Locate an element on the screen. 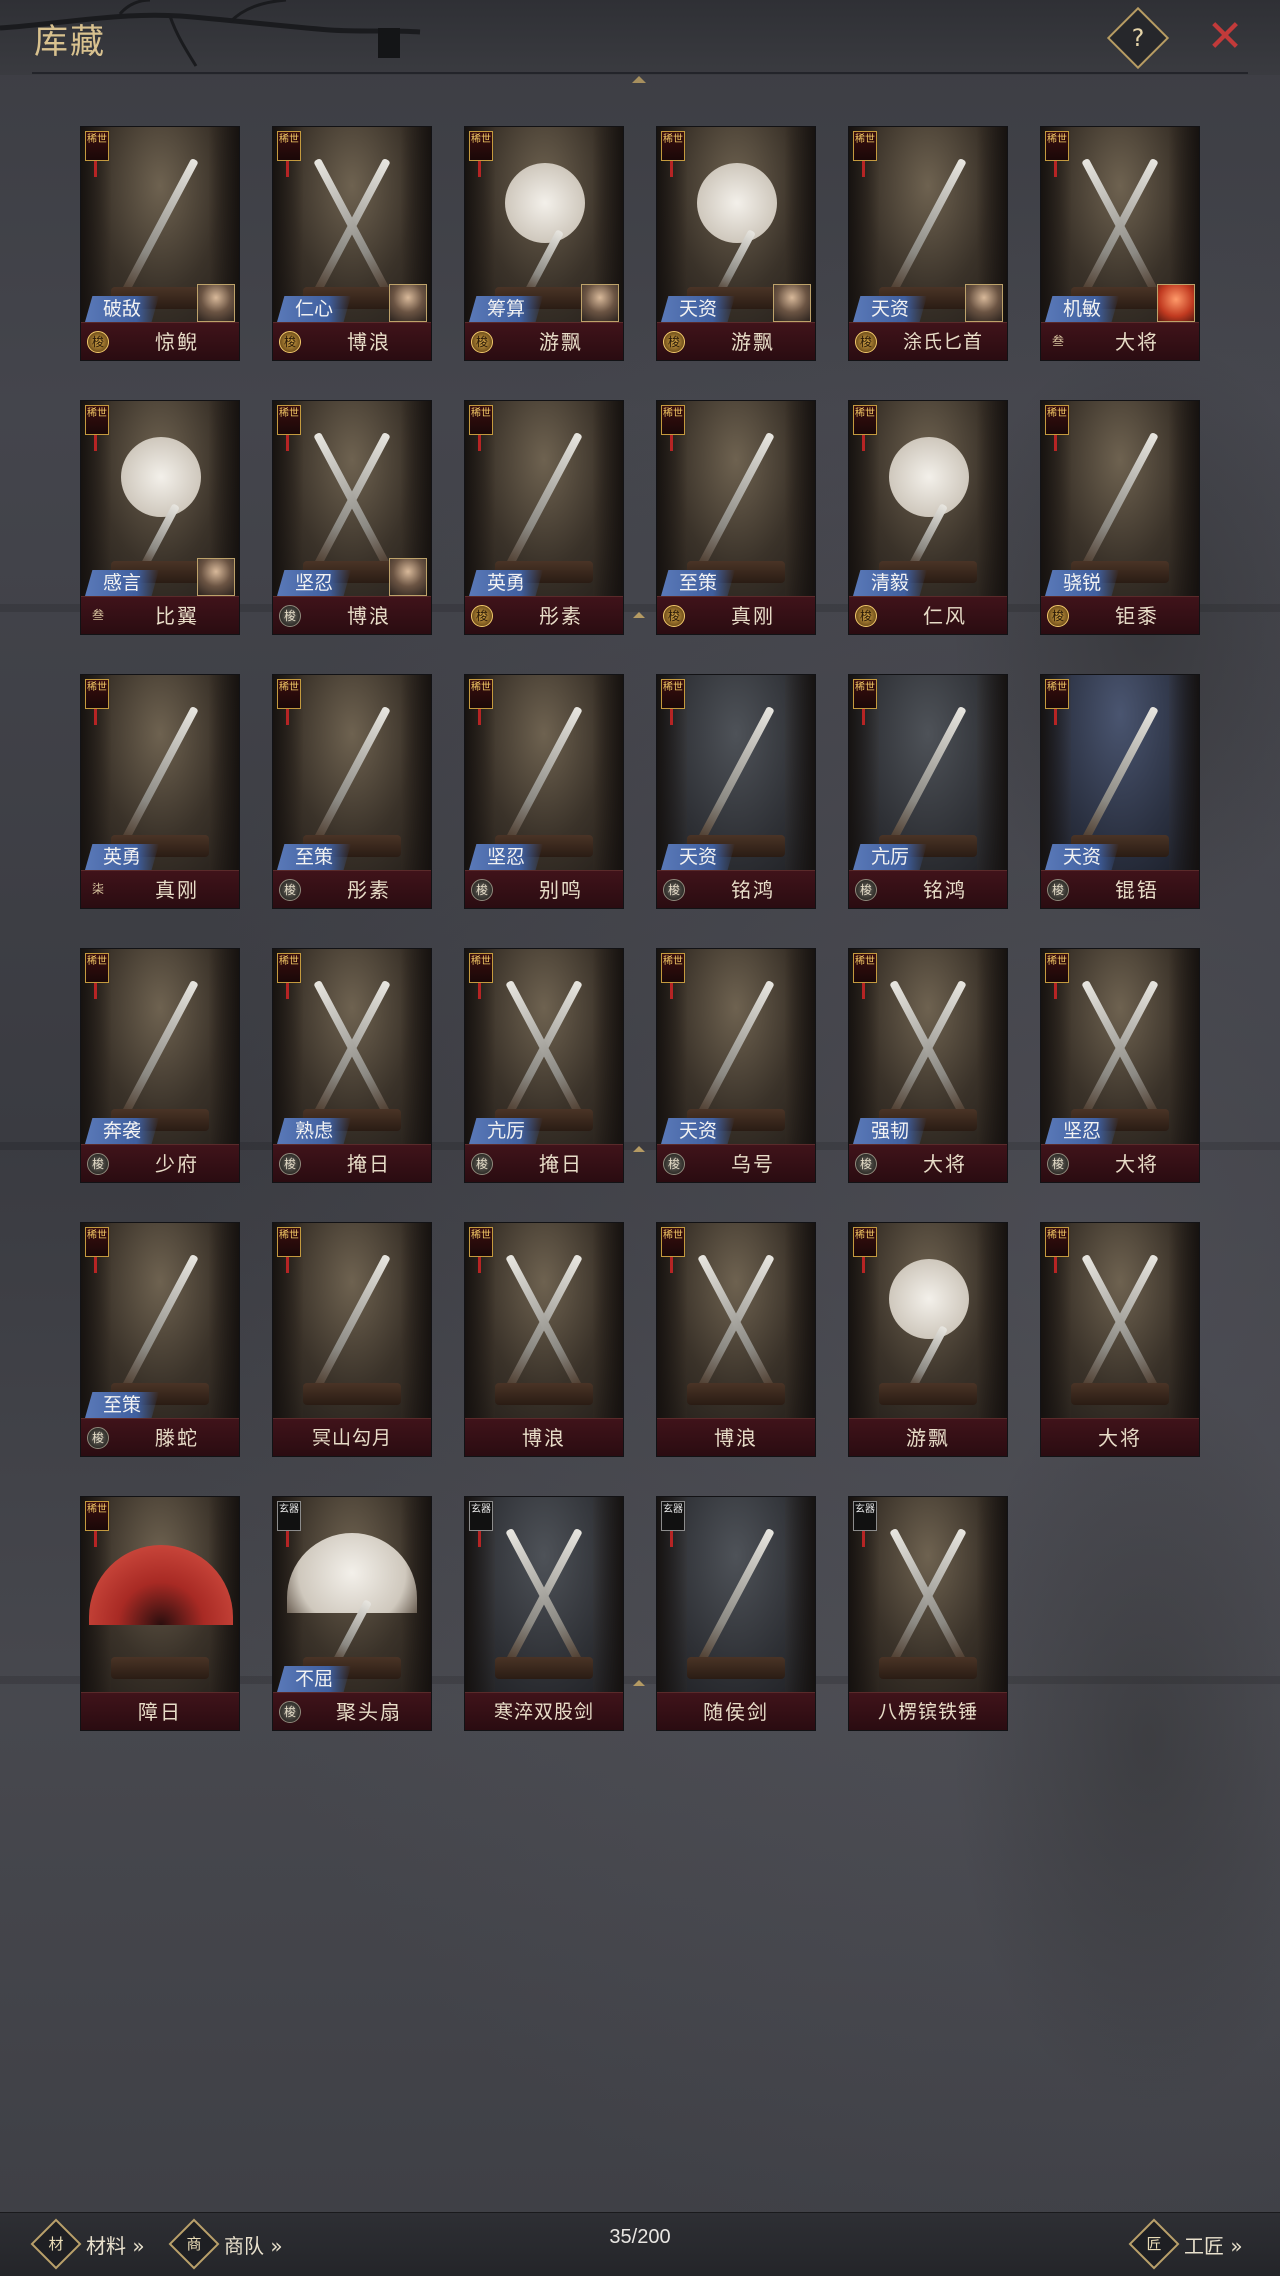 The width and height of the screenshot is (1280, 2276). caravan-label: 商队 » is located at coordinates (253, 2245).